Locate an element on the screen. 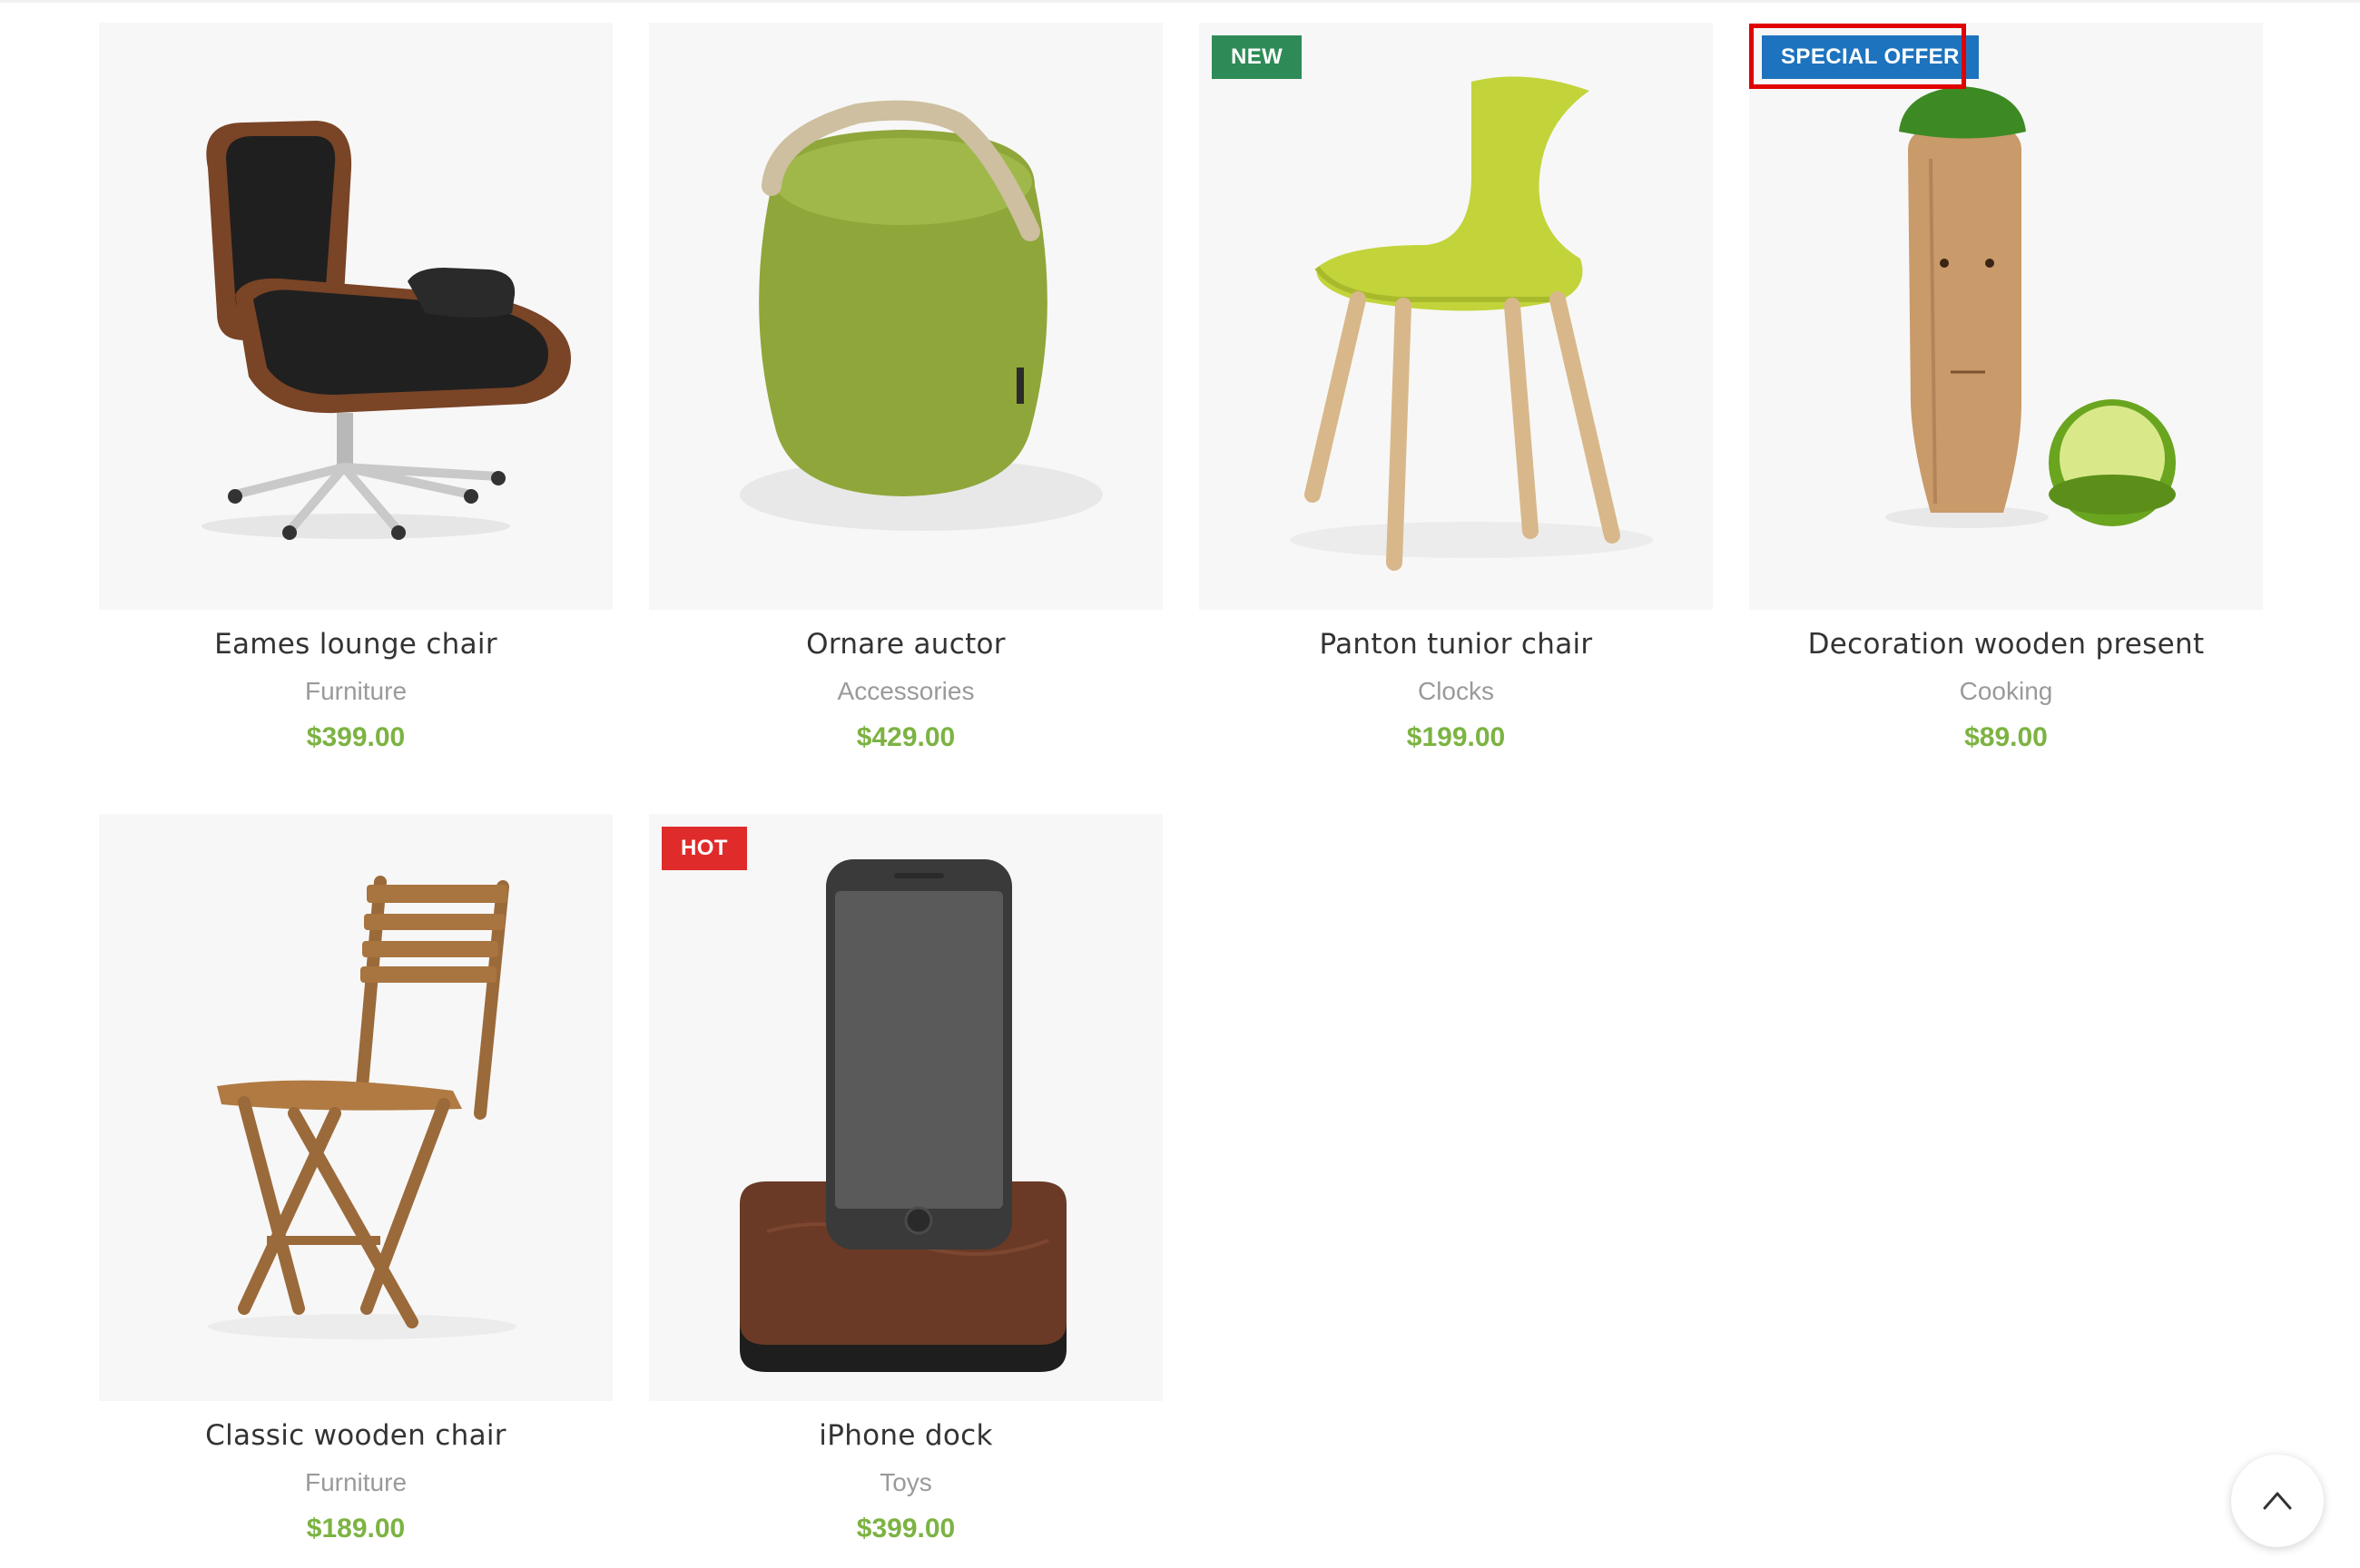  product-title: Decoration wooden present is located at coordinates (2006, 644).